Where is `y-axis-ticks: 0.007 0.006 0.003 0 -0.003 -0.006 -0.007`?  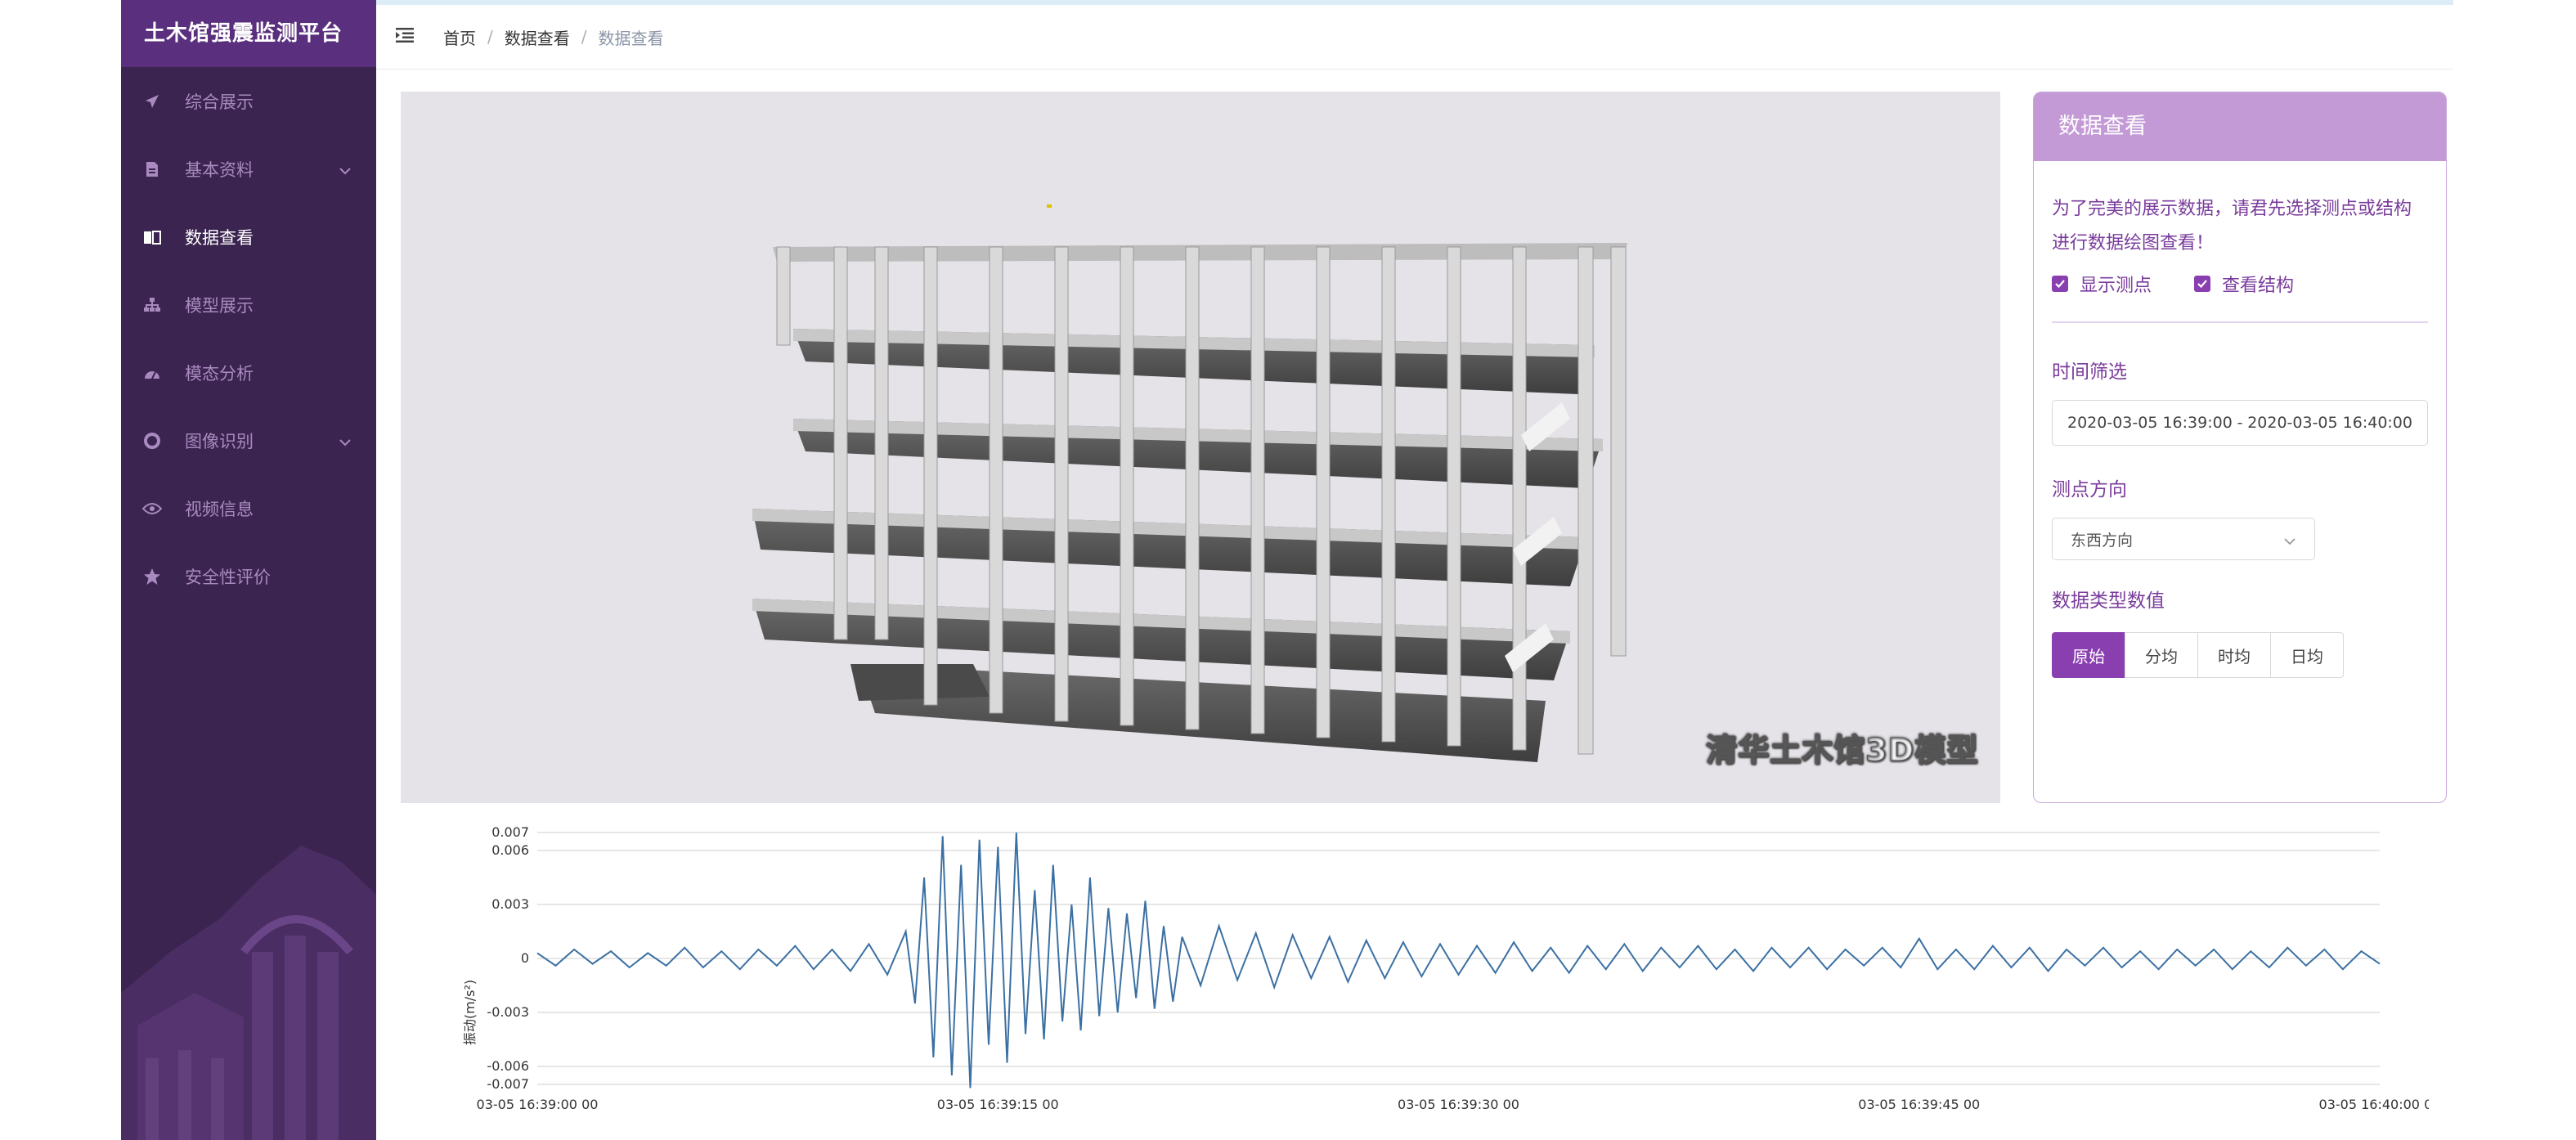 y-axis-ticks: 0.007 0.006 0.003 0 -0.003 -0.006 -0.007 is located at coordinates (508, 958).